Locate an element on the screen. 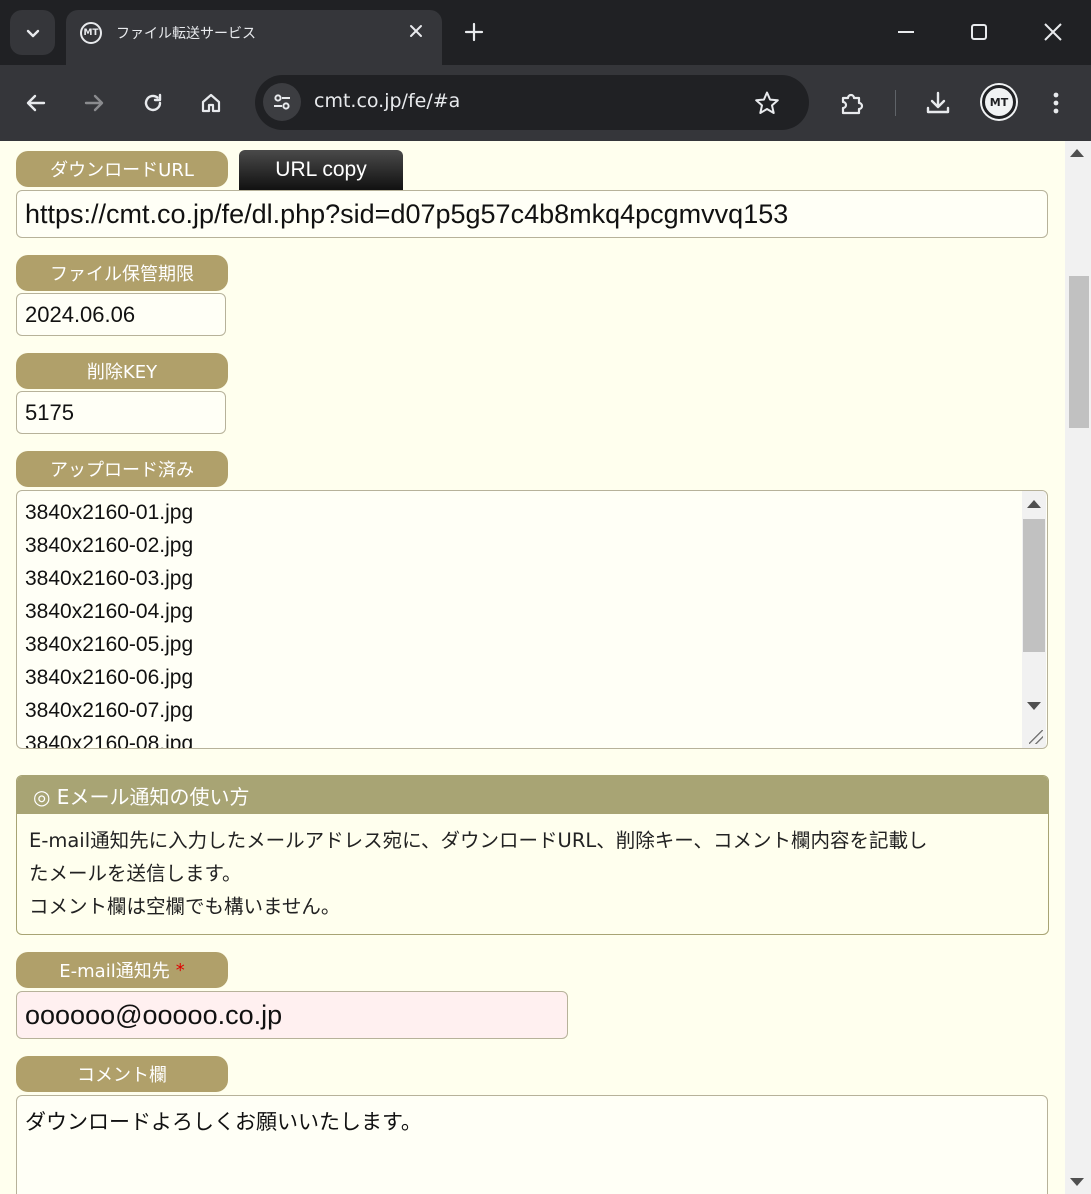 This screenshot has width=1091, height=1194. list-item: 3840x2160-07.jpg is located at coordinates (109, 710).